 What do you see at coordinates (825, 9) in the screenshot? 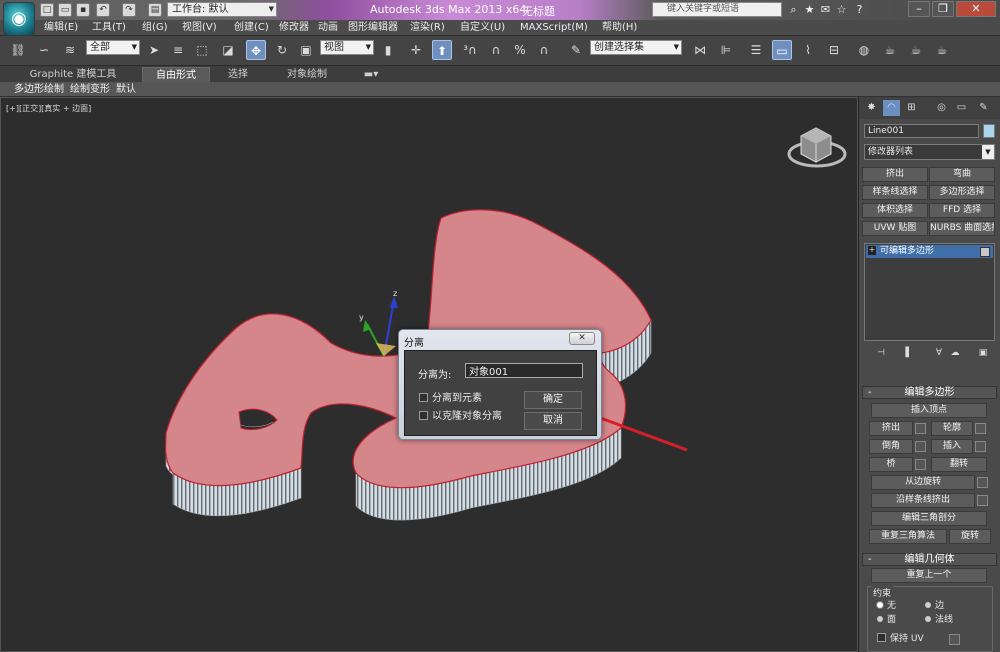
I see `communication-icon: ✉` at bounding box center [825, 9].